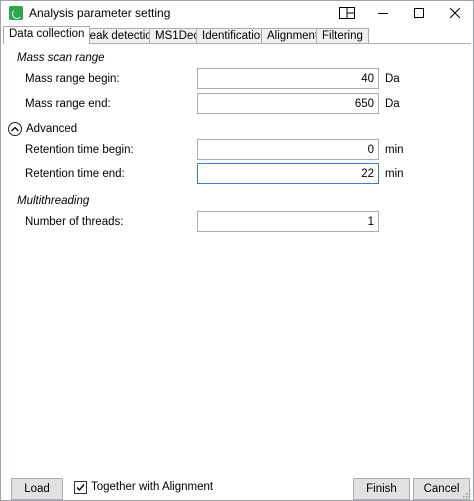 The width and height of the screenshot is (474, 501). I want to click on snap-layout-button, so click(347, 13).